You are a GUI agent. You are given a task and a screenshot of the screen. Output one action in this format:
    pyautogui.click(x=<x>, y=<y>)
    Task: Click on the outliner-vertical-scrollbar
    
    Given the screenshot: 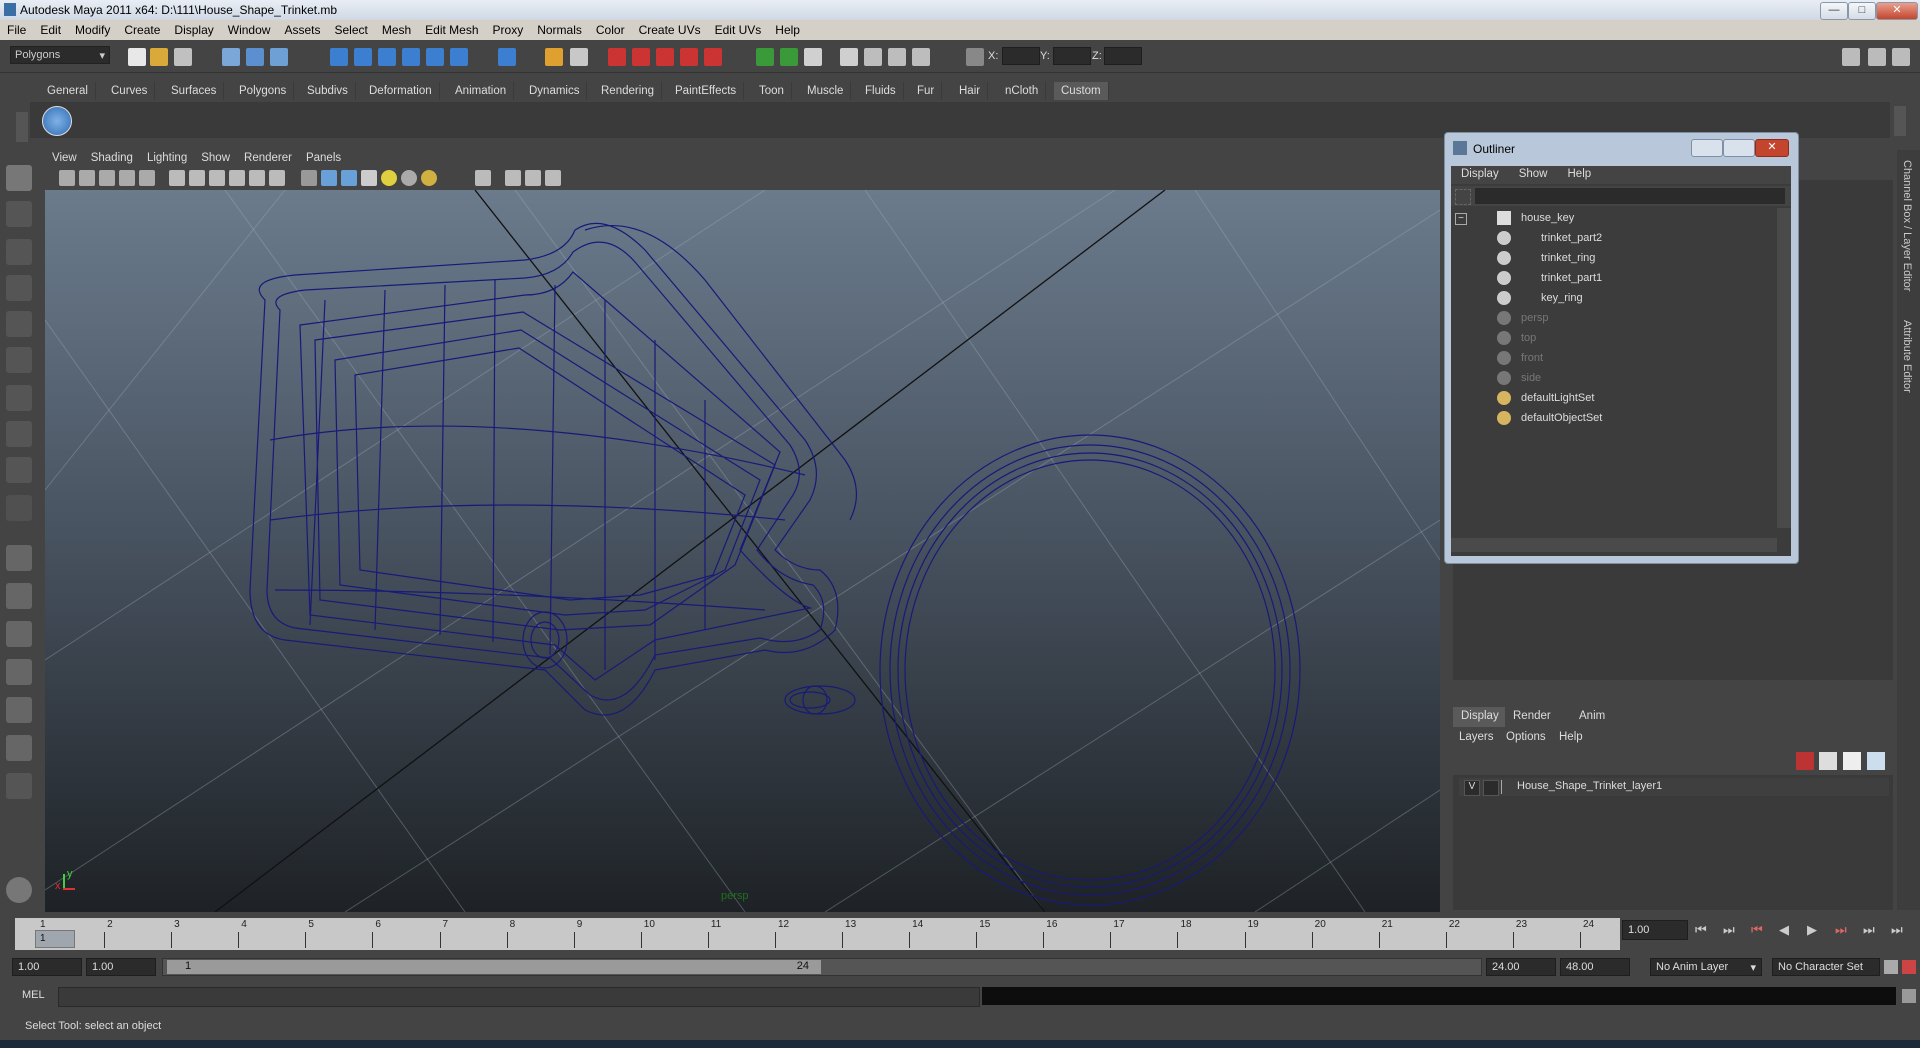 What is the action you would take?
    pyautogui.click(x=1784, y=368)
    